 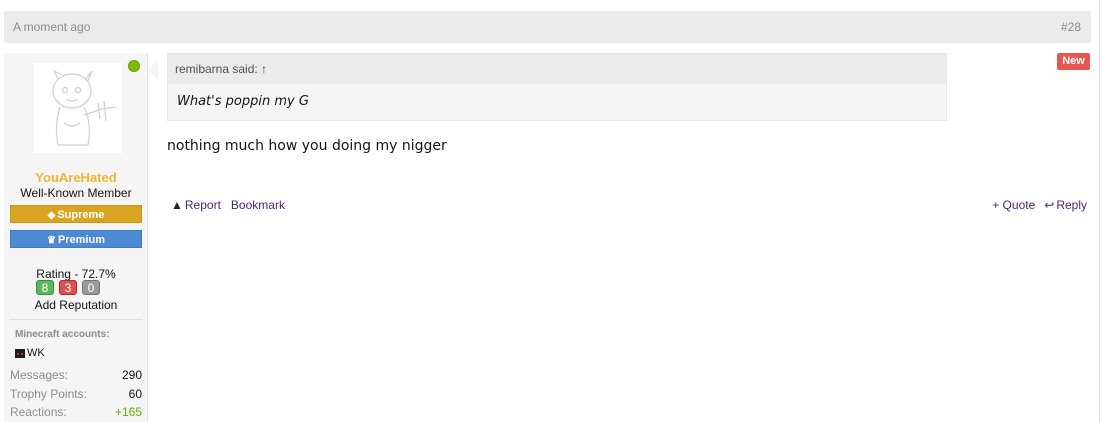 I want to click on minecraft-accounts-title: Minecraft accounts:, so click(x=62, y=334).